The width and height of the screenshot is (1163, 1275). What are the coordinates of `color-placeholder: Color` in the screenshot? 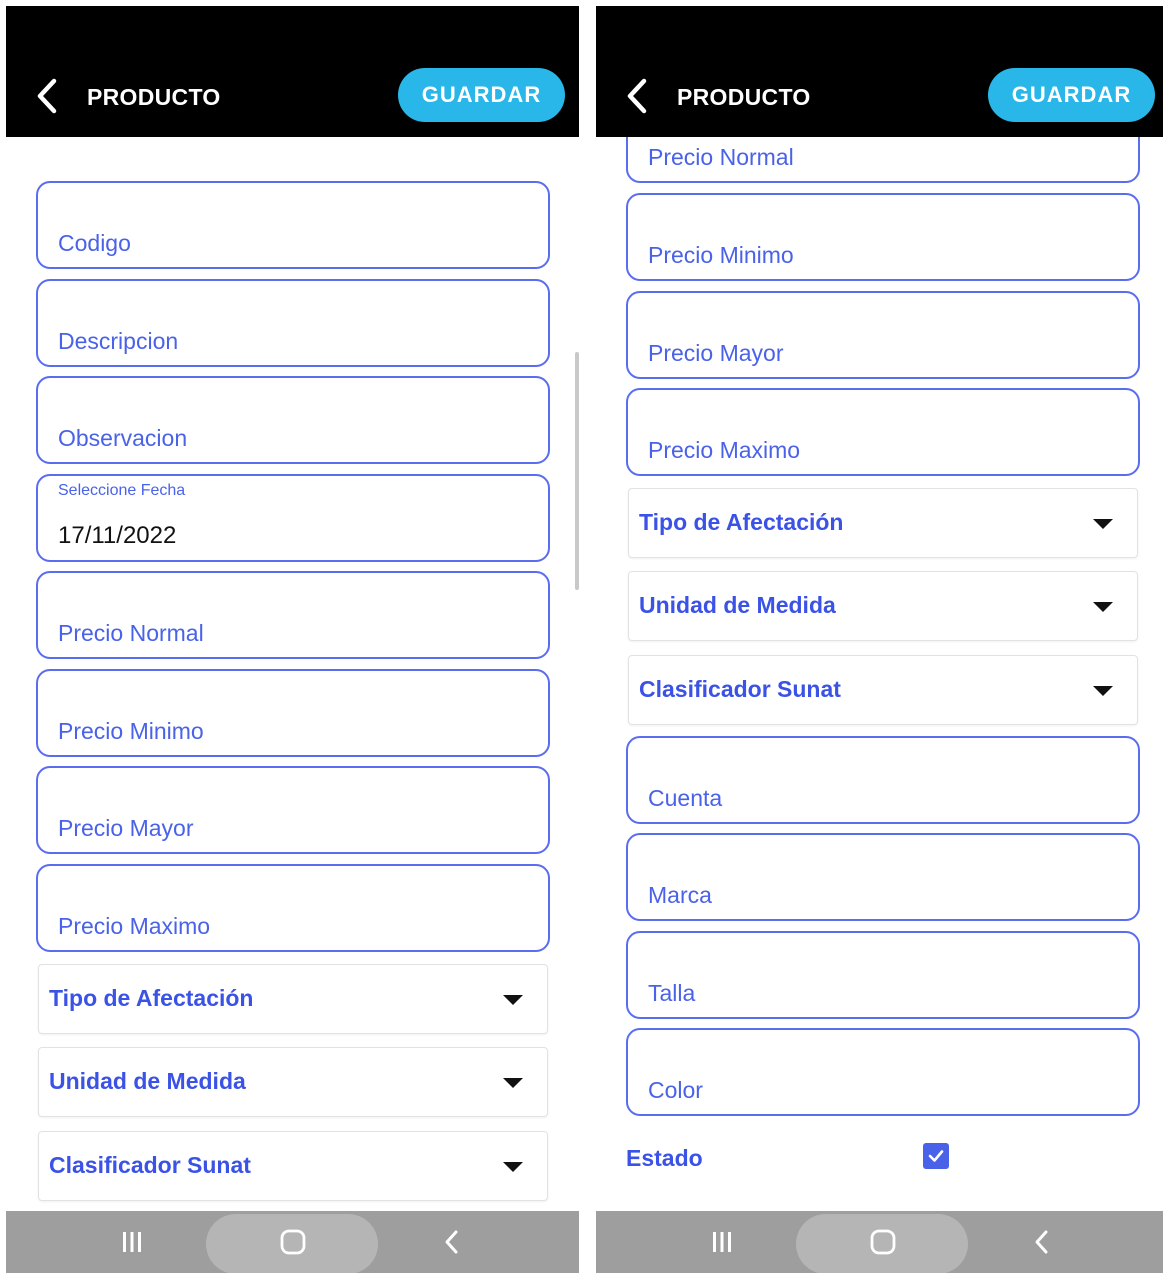 It's located at (675, 1090).